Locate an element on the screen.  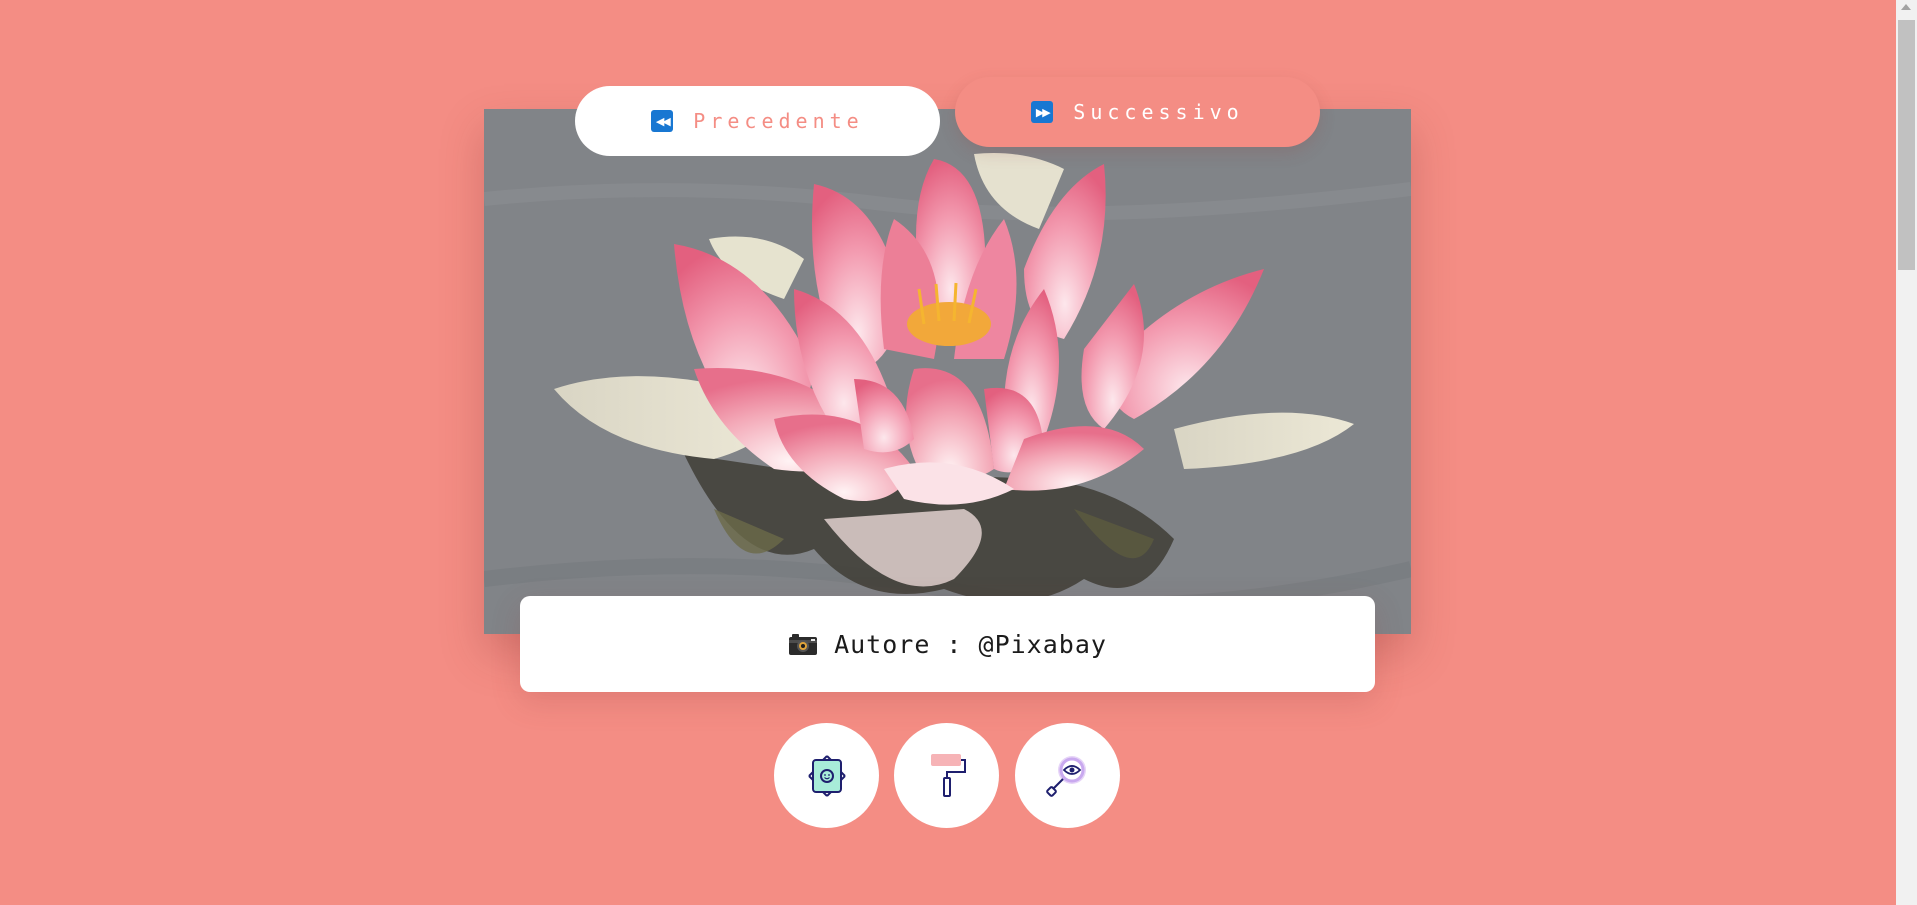
author-text: Autore : @Pixabay is located at coordinates (970, 644).